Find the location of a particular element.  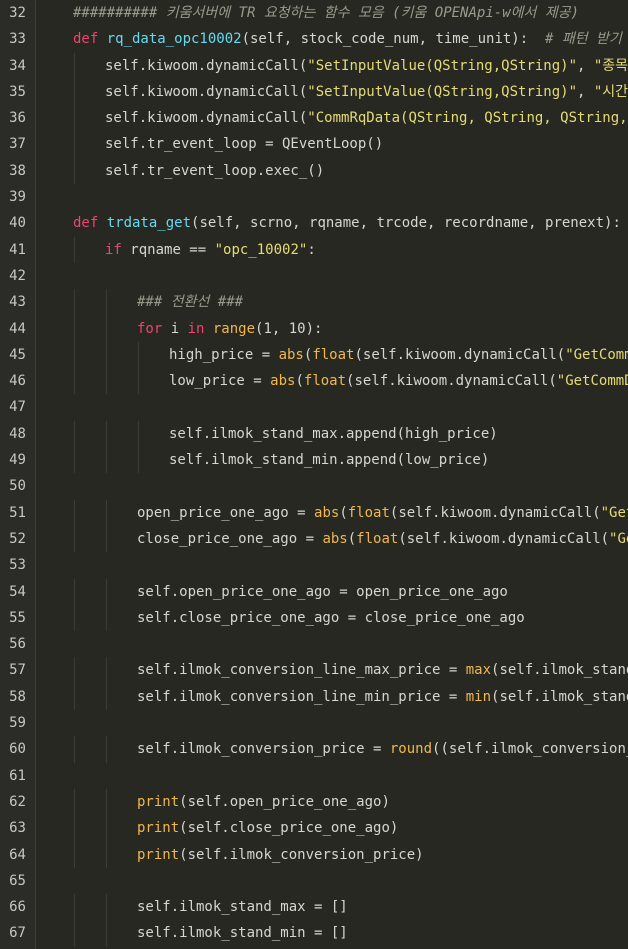

code-token: "시간단위 is located at coordinates (610, 91).